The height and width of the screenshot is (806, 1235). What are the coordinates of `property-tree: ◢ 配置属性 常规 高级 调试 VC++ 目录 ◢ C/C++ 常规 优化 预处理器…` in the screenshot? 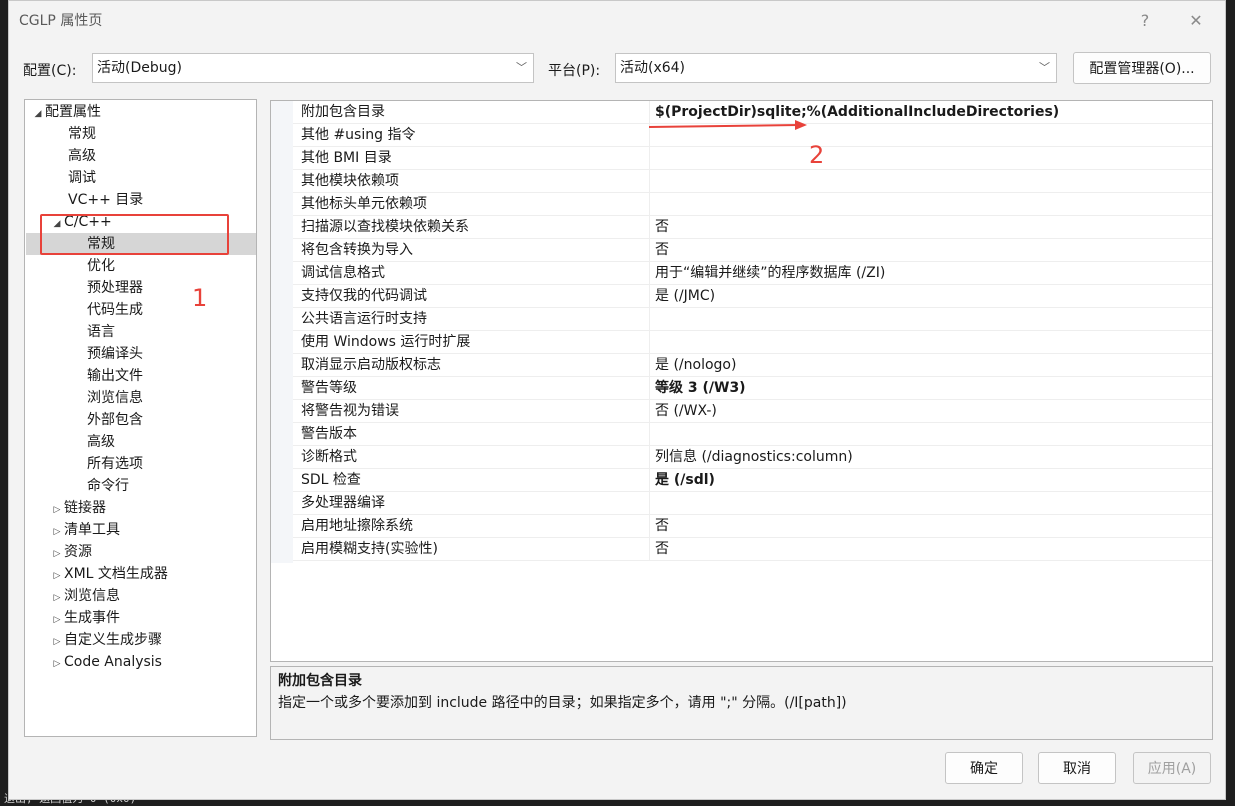 It's located at (140, 418).